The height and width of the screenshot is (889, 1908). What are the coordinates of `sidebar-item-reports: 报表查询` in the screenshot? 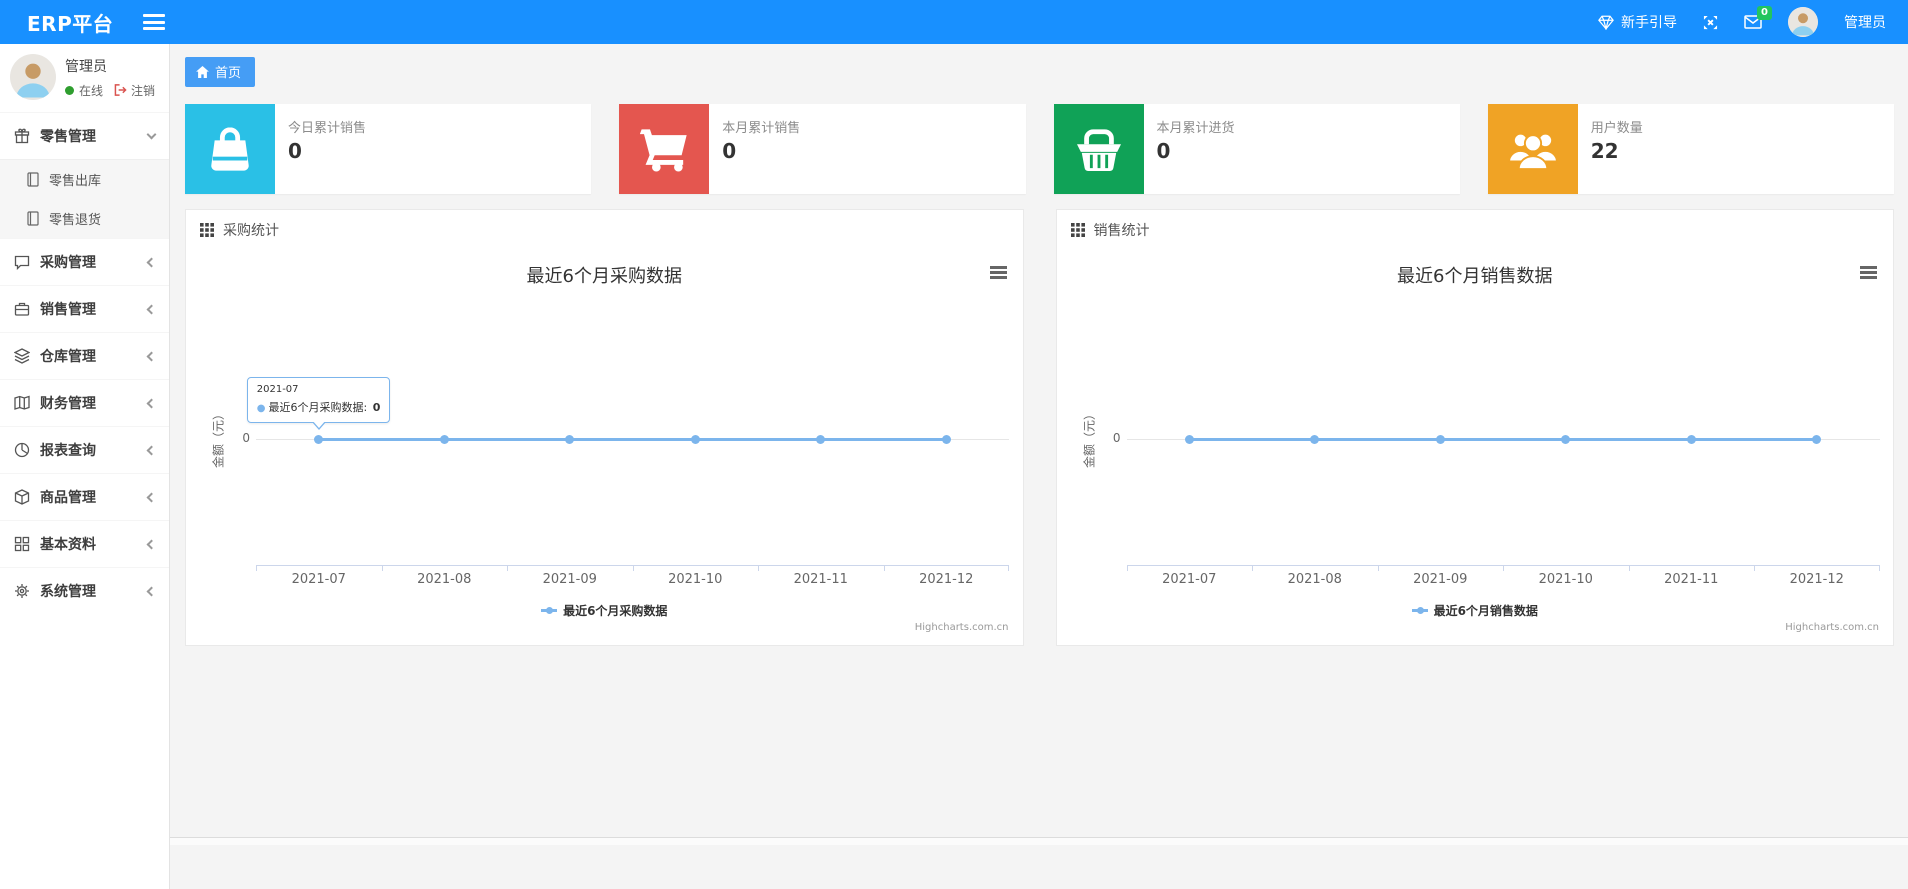 It's located at (84, 449).